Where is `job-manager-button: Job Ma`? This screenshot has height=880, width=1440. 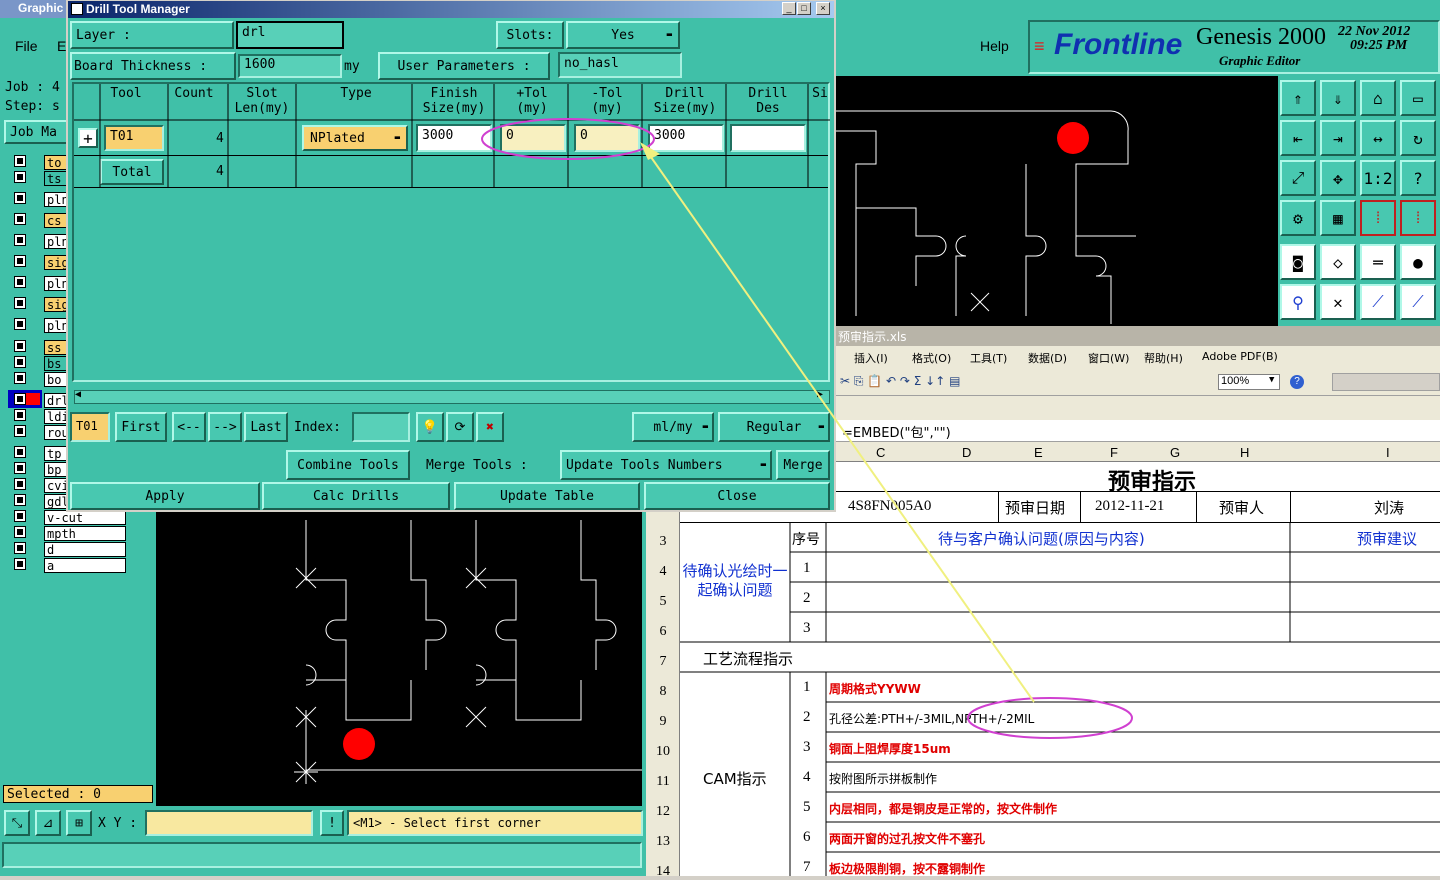 job-manager-button: Job Ma is located at coordinates (38, 132).